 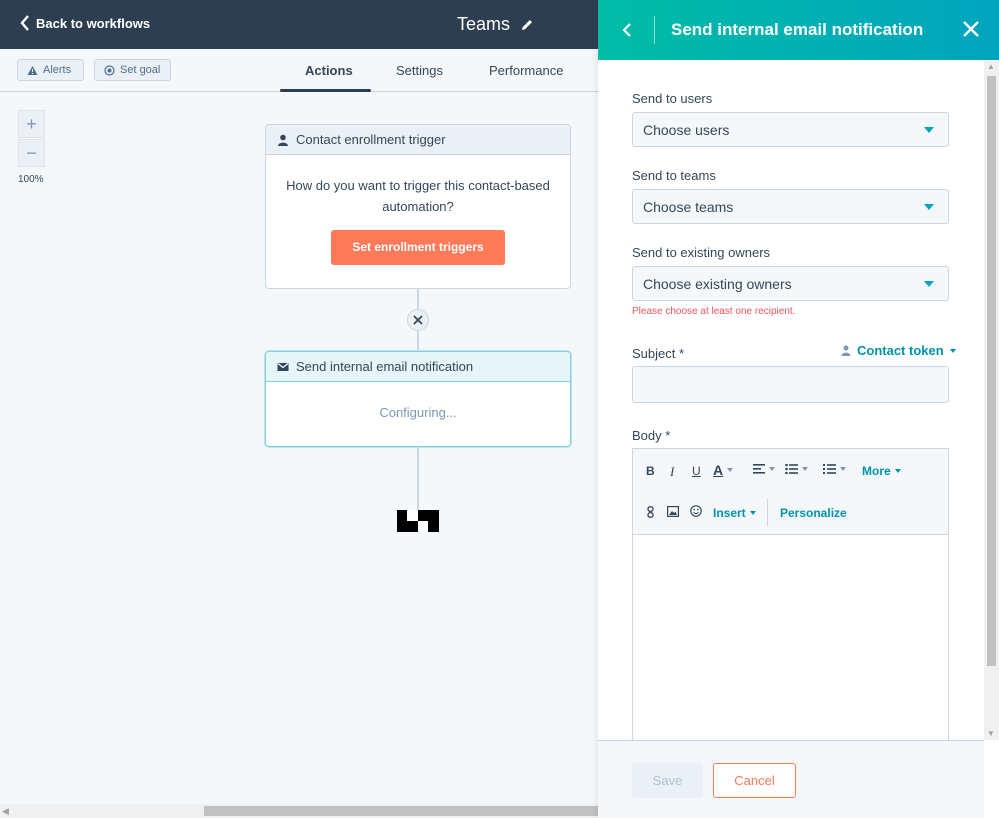 What do you see at coordinates (701, 252) in the screenshot?
I see `send-to-owners-label: Send to existing owners` at bounding box center [701, 252].